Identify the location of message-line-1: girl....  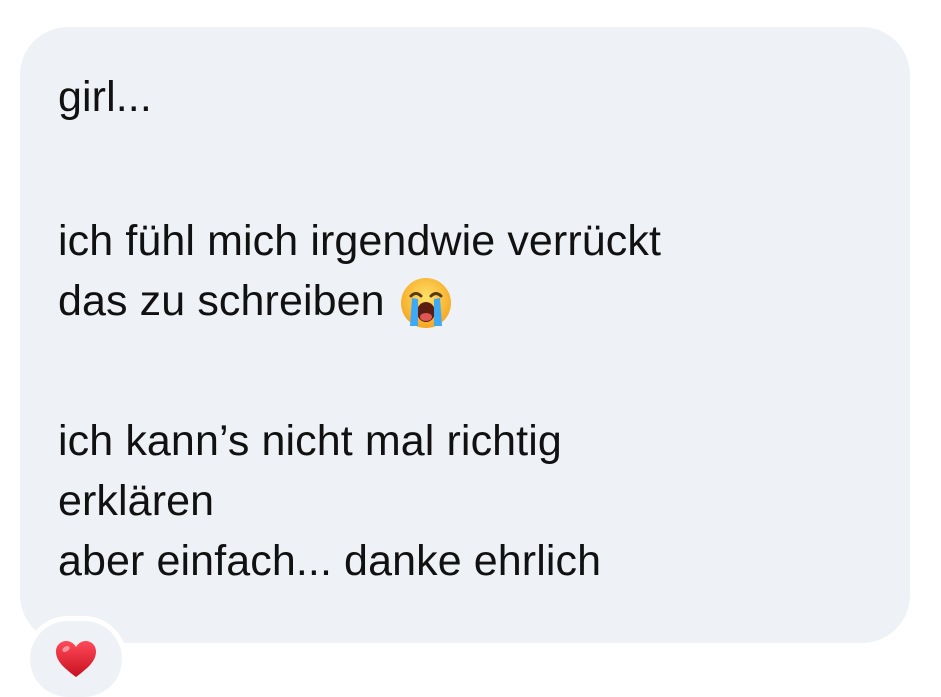
(105, 97).